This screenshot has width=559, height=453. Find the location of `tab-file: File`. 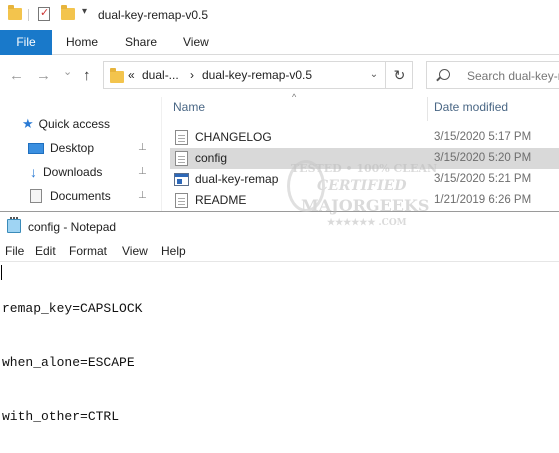

tab-file: File is located at coordinates (26, 42).